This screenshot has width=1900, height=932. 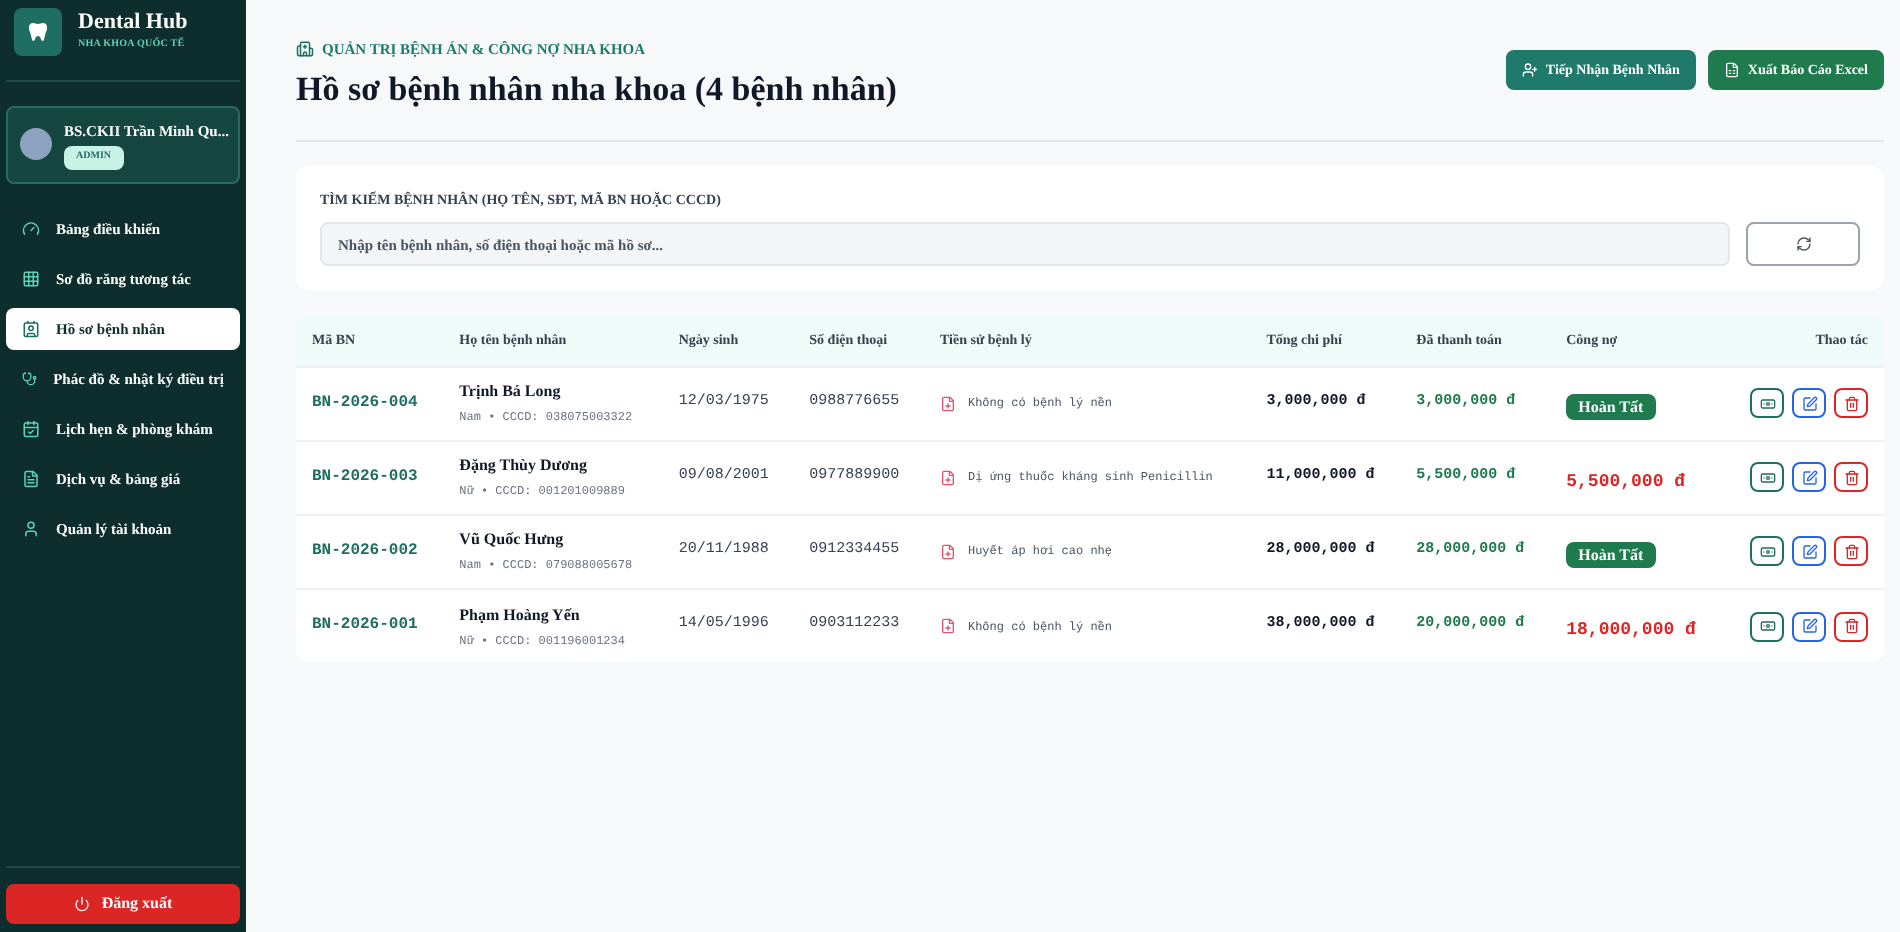 I want to click on patient-name: Vũ Quốc Hưng, so click(x=512, y=540).